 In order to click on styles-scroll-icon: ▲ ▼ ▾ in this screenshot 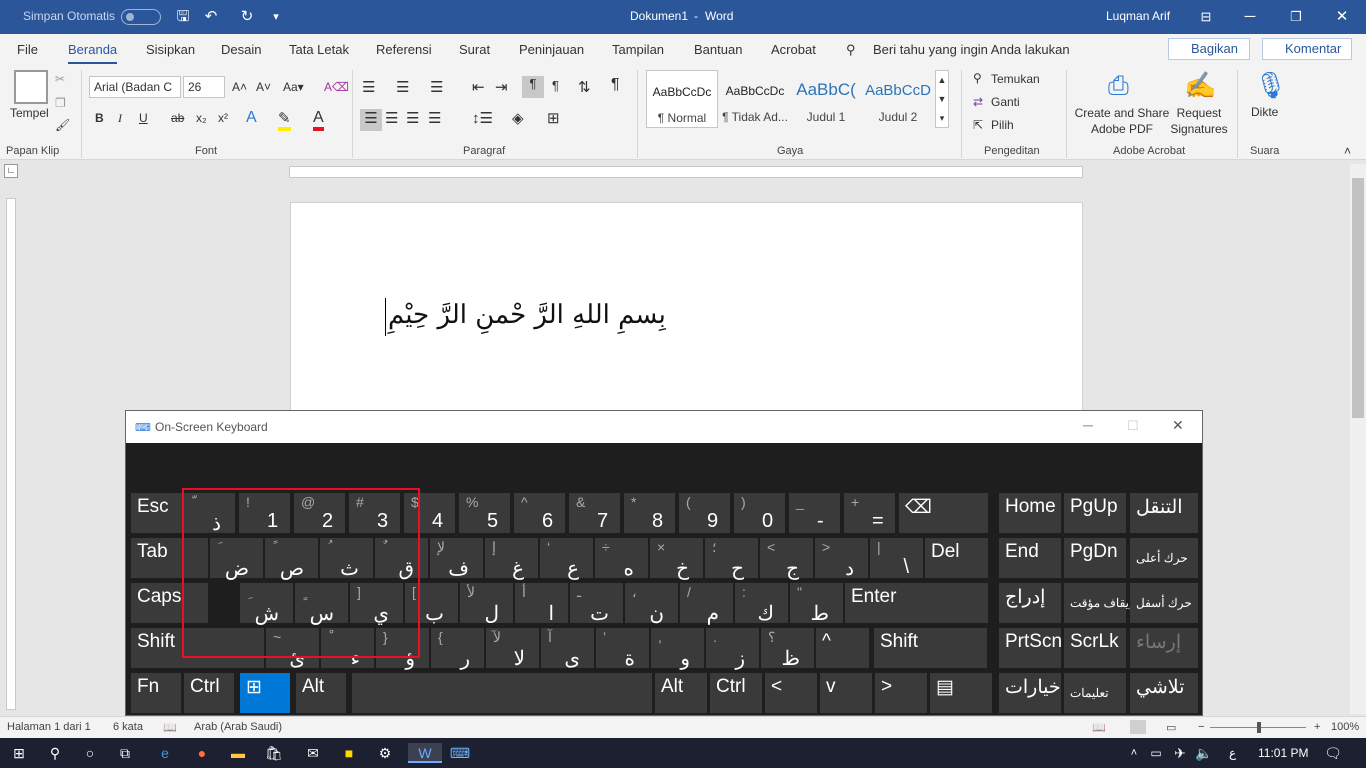, I will do `click(942, 99)`.